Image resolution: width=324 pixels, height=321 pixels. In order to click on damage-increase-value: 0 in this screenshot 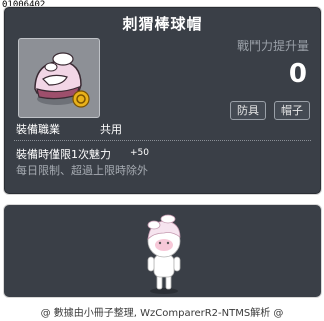, I will do `click(297, 74)`.